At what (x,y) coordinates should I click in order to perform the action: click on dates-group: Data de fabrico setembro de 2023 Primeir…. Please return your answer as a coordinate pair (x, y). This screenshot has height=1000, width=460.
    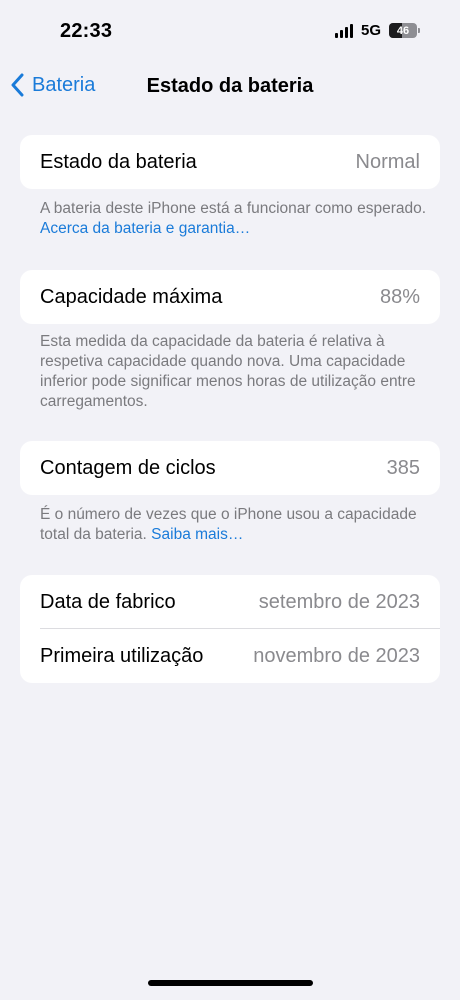
    Looking at the image, I should click on (230, 629).